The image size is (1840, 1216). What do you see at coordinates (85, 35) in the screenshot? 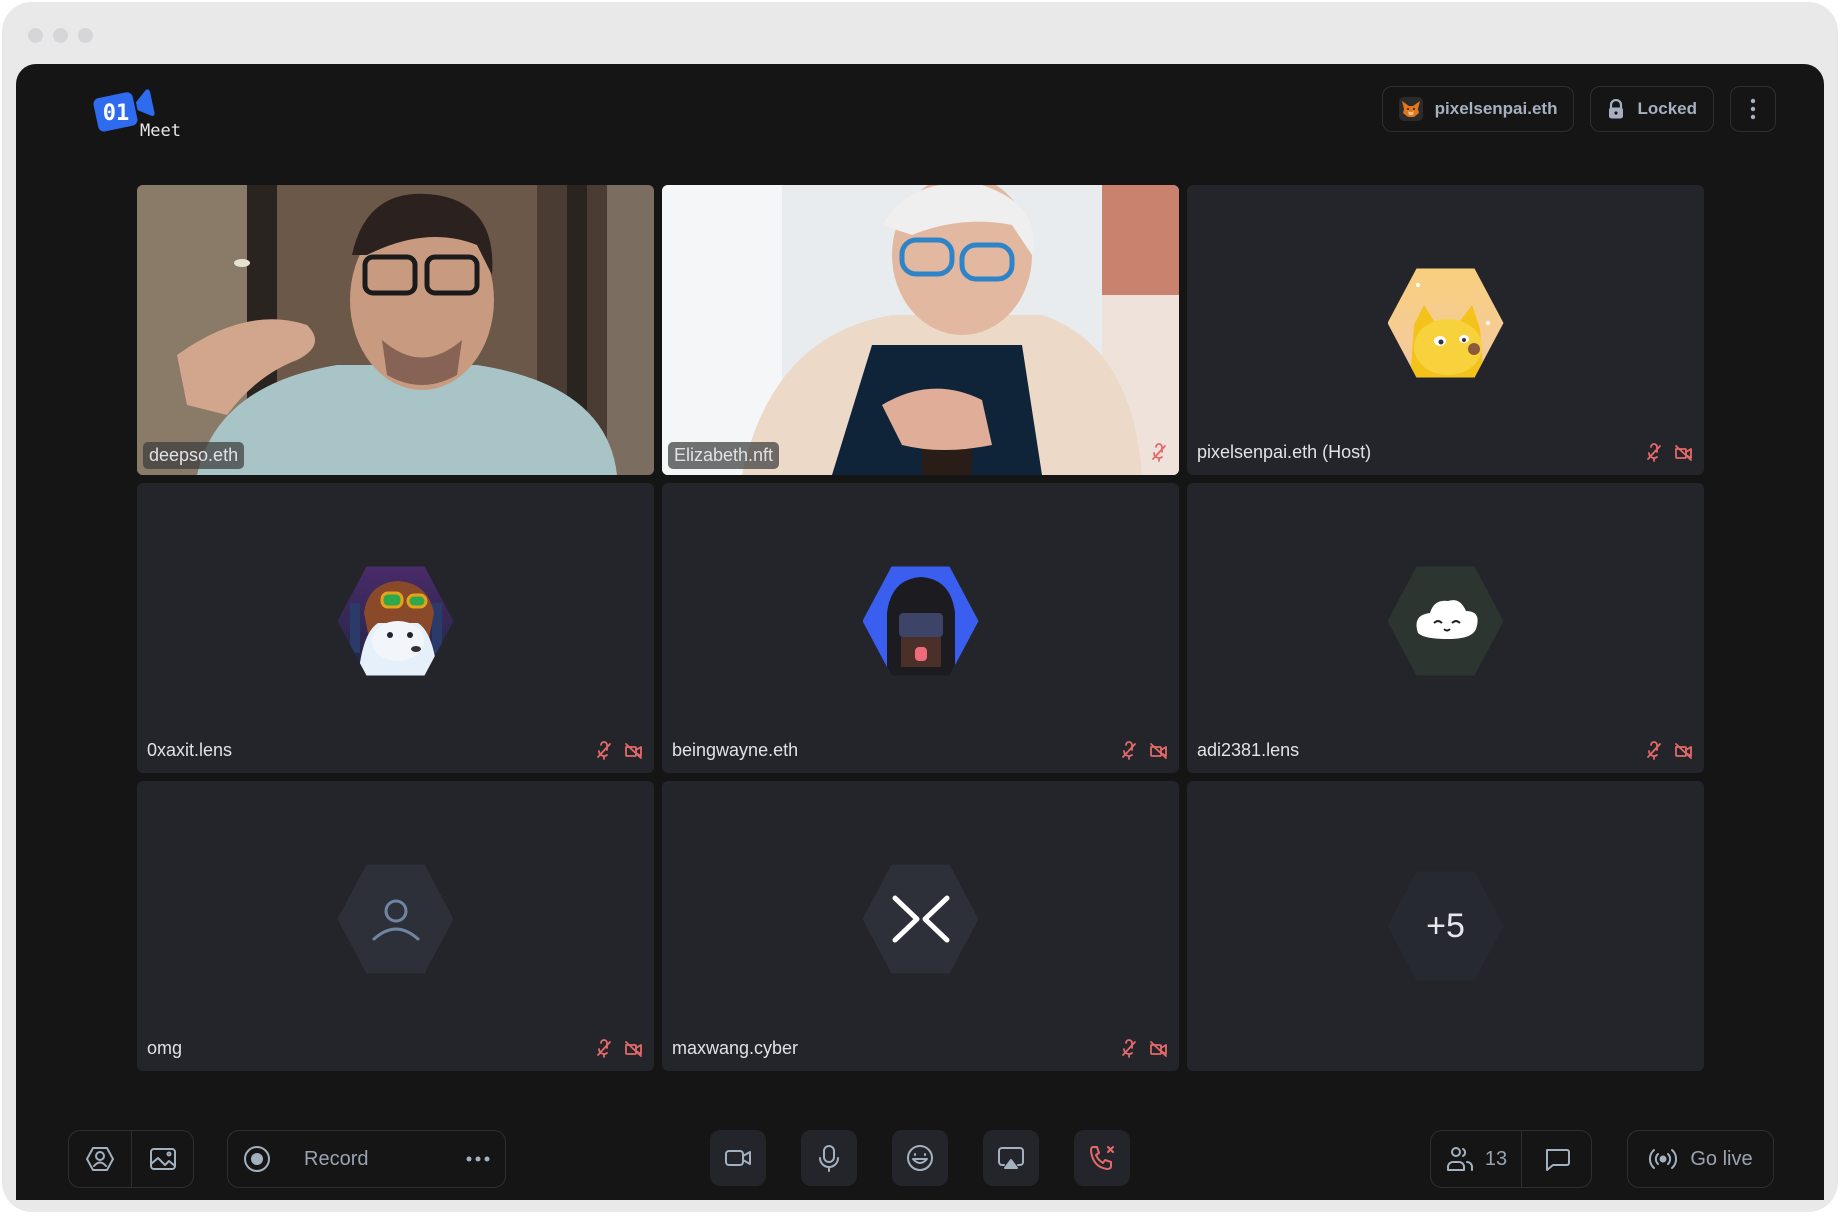
I see `window-maximize-dot` at bounding box center [85, 35].